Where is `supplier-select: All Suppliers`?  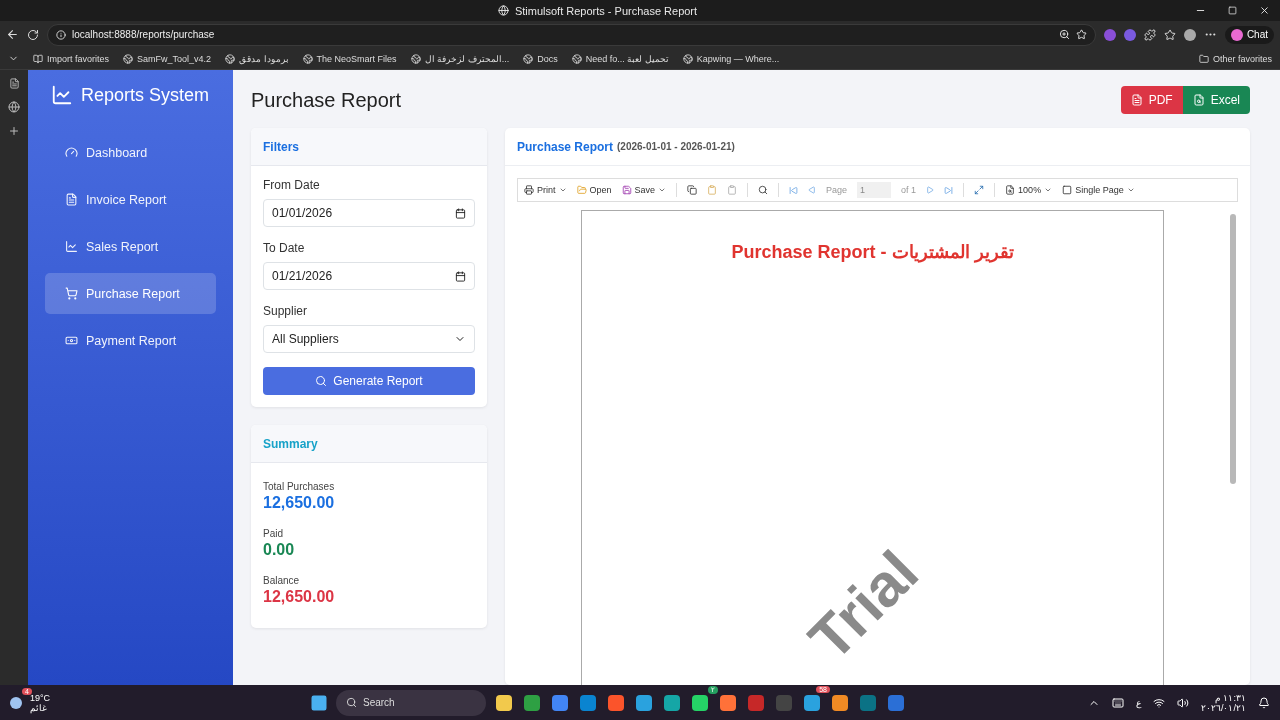 supplier-select: All Suppliers is located at coordinates (369, 339).